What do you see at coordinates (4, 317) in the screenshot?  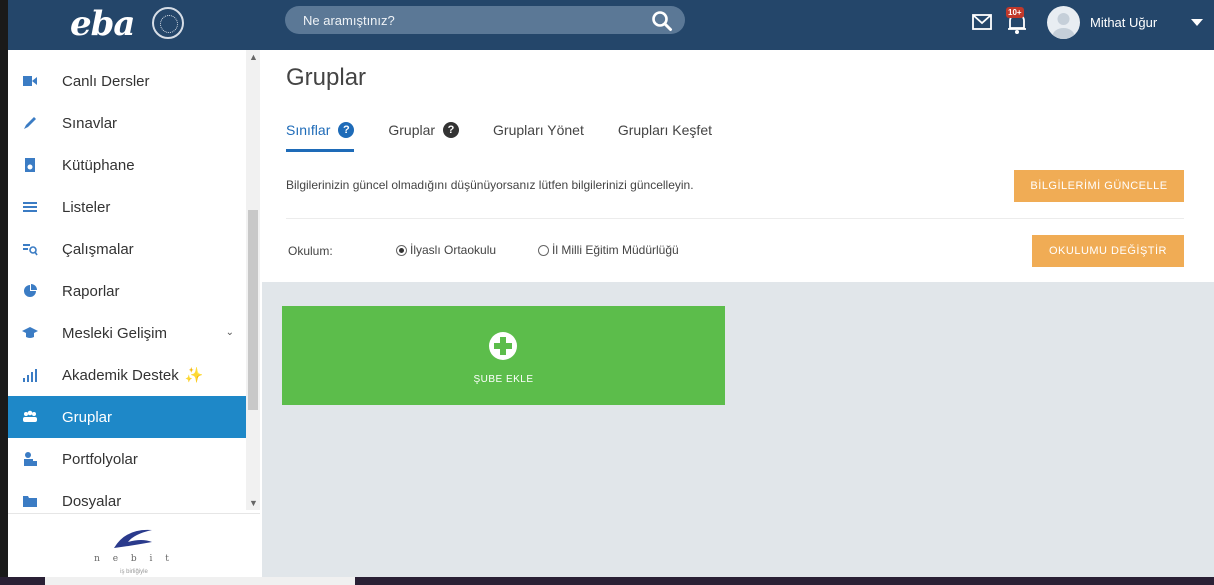 I see `sidebar-edge` at bounding box center [4, 317].